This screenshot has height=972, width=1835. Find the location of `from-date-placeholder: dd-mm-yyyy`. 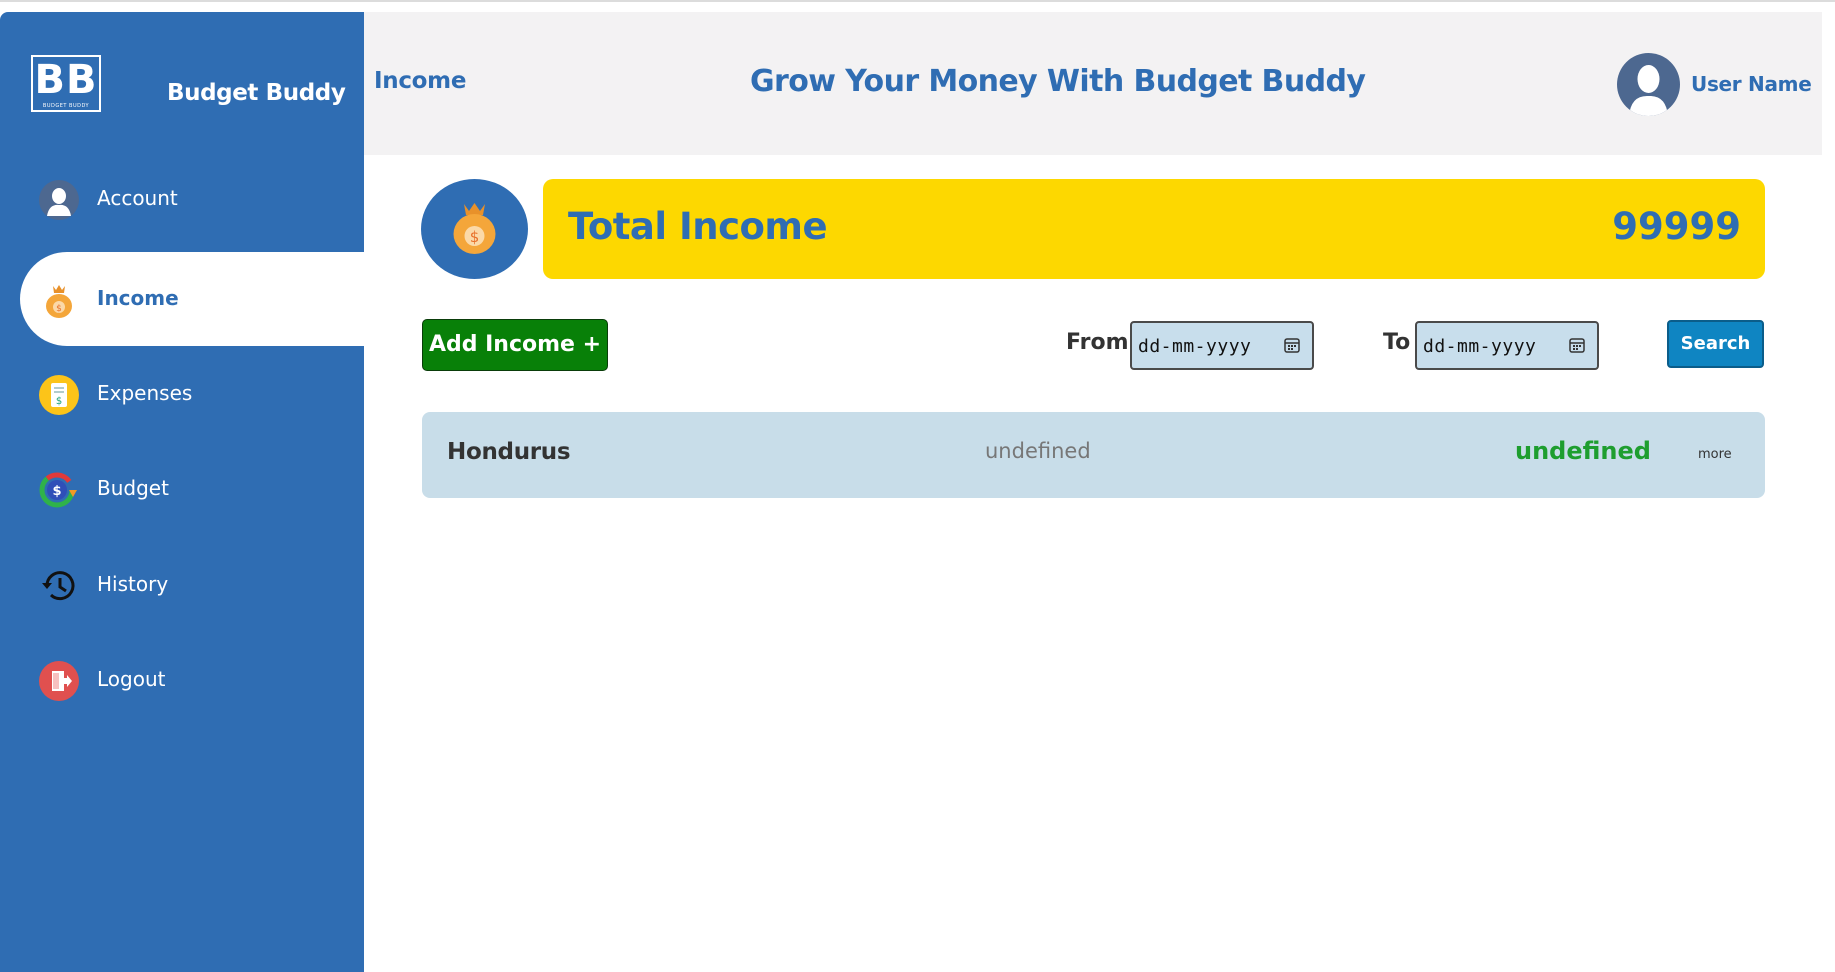

from-date-placeholder: dd-mm-yyyy is located at coordinates (1195, 346).